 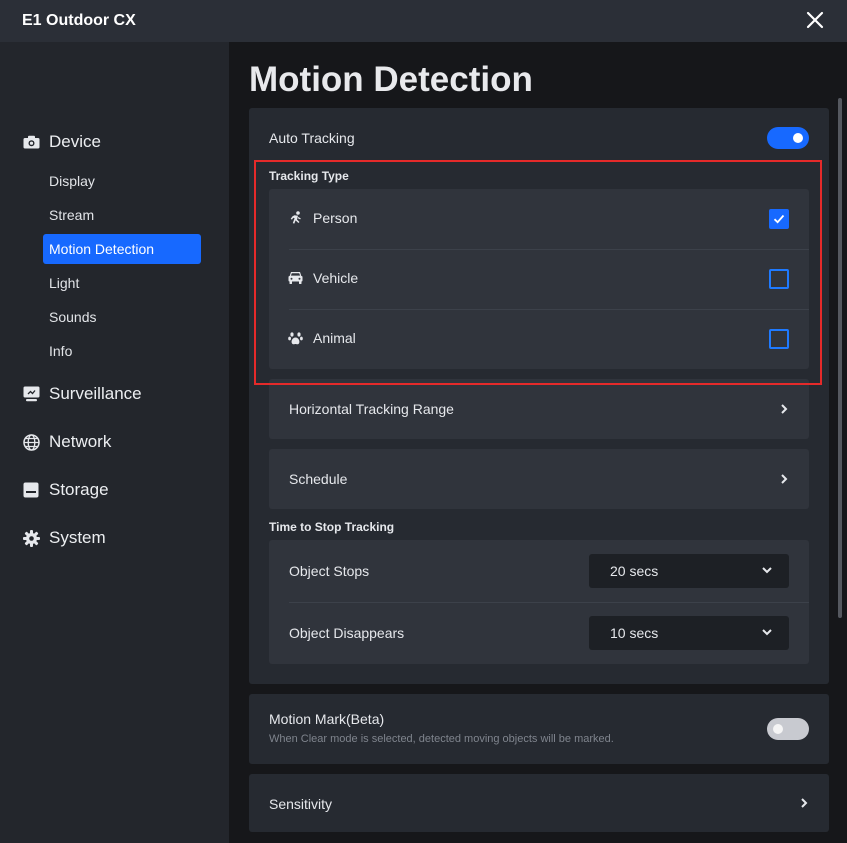 I want to click on camera-icon, so click(x=31, y=142).